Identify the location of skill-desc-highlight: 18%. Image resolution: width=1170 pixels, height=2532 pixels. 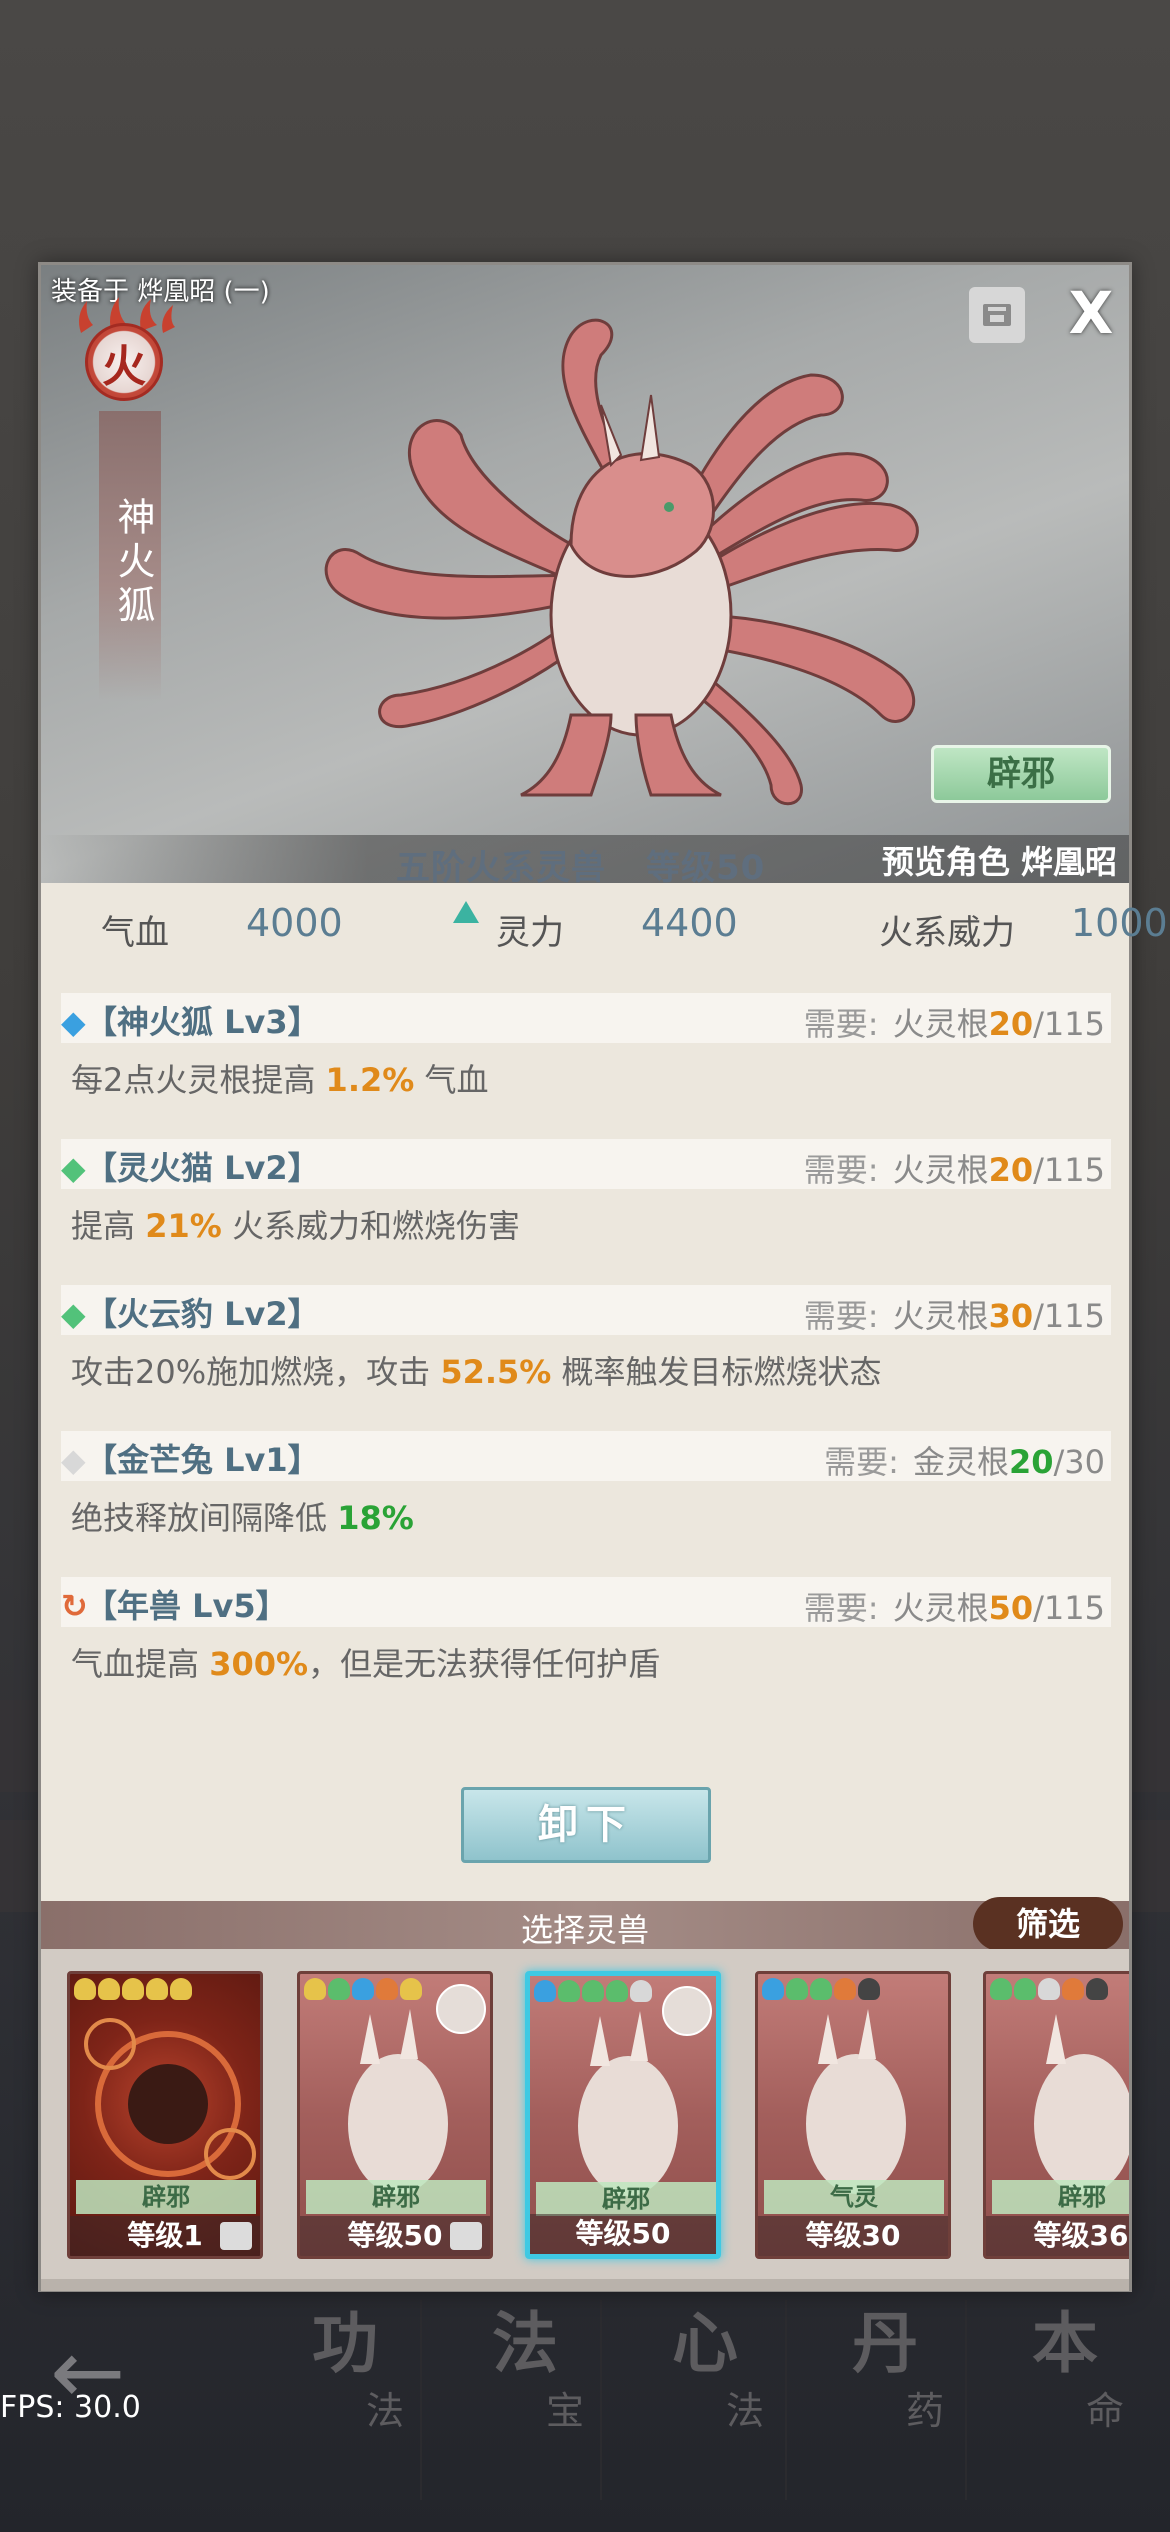
(375, 1518).